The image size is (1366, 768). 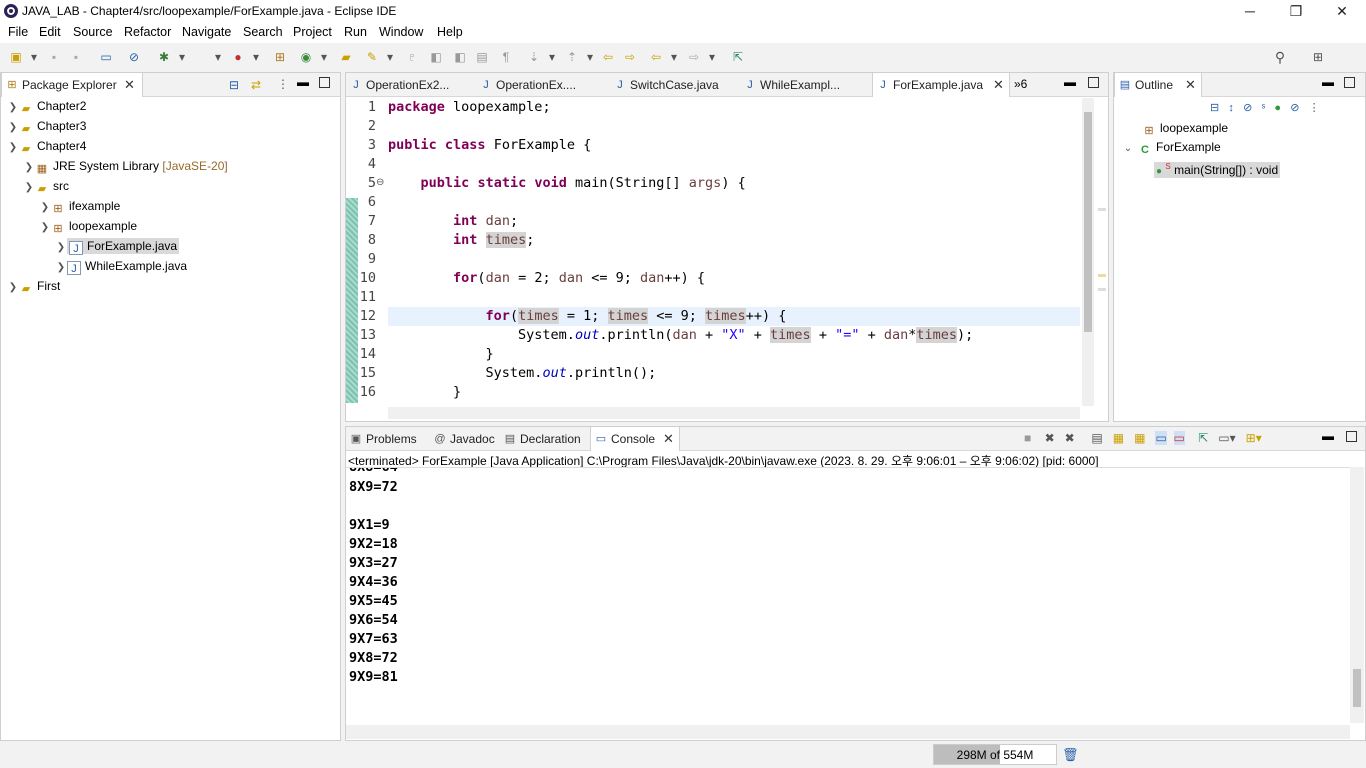 What do you see at coordinates (941, 85) in the screenshot?
I see `tab-forexample: J ForExample.java ✕` at bounding box center [941, 85].